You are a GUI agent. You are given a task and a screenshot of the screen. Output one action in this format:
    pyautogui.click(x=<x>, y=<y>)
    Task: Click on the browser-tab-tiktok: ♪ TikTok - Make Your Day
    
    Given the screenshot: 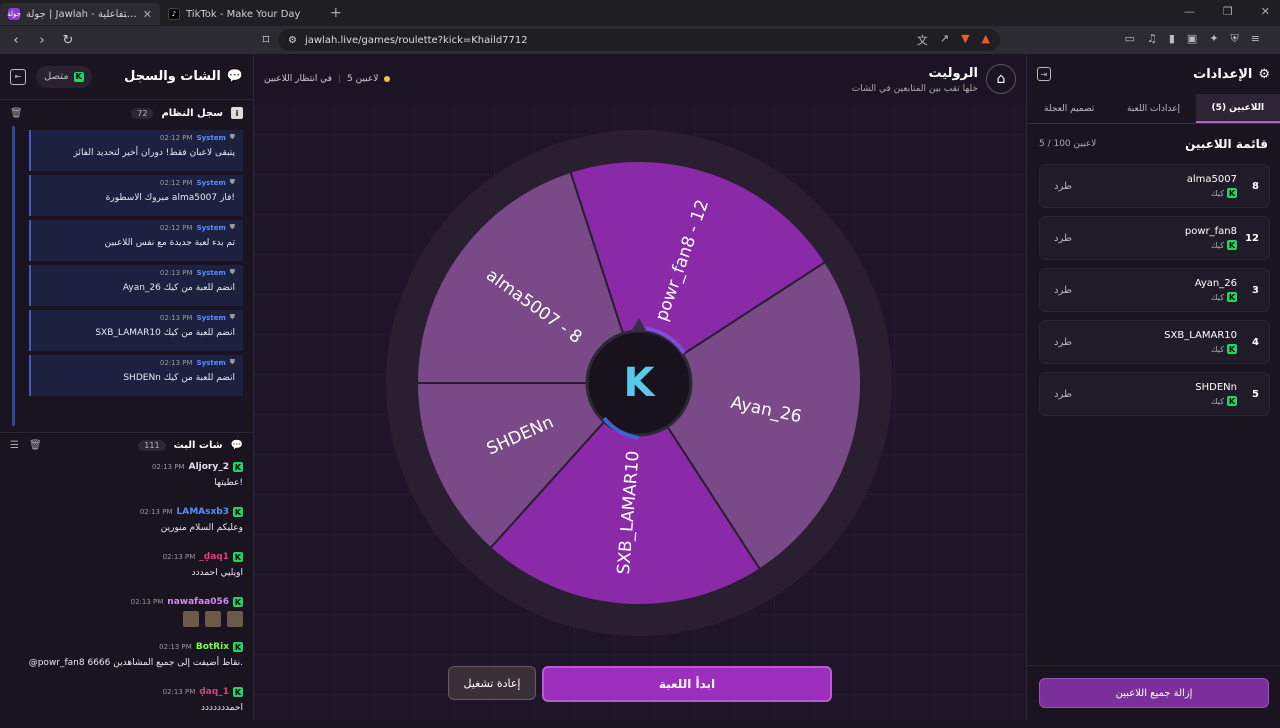 What is the action you would take?
    pyautogui.click(x=240, y=14)
    